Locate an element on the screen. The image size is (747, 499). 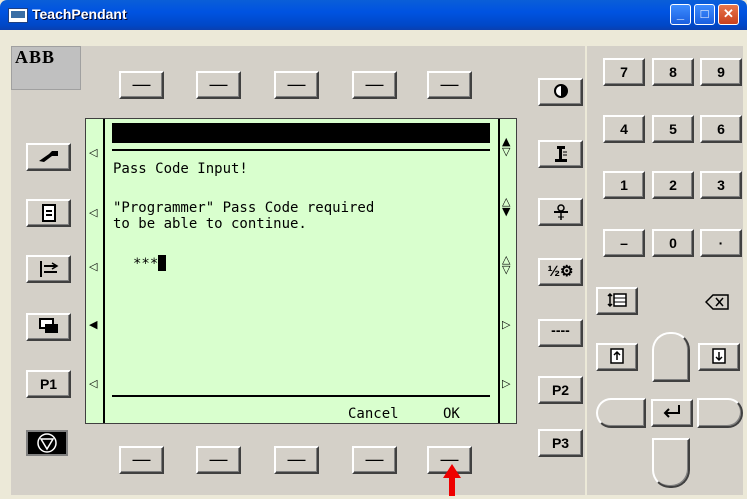
key-6: 6 is located at coordinates (721, 129).